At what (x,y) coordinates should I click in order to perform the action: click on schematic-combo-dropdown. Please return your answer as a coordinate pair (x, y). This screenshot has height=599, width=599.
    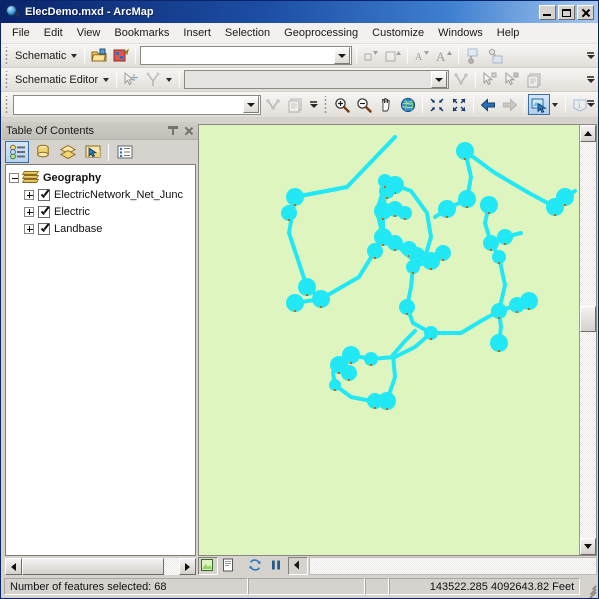
    Looking at the image, I should click on (342, 55).